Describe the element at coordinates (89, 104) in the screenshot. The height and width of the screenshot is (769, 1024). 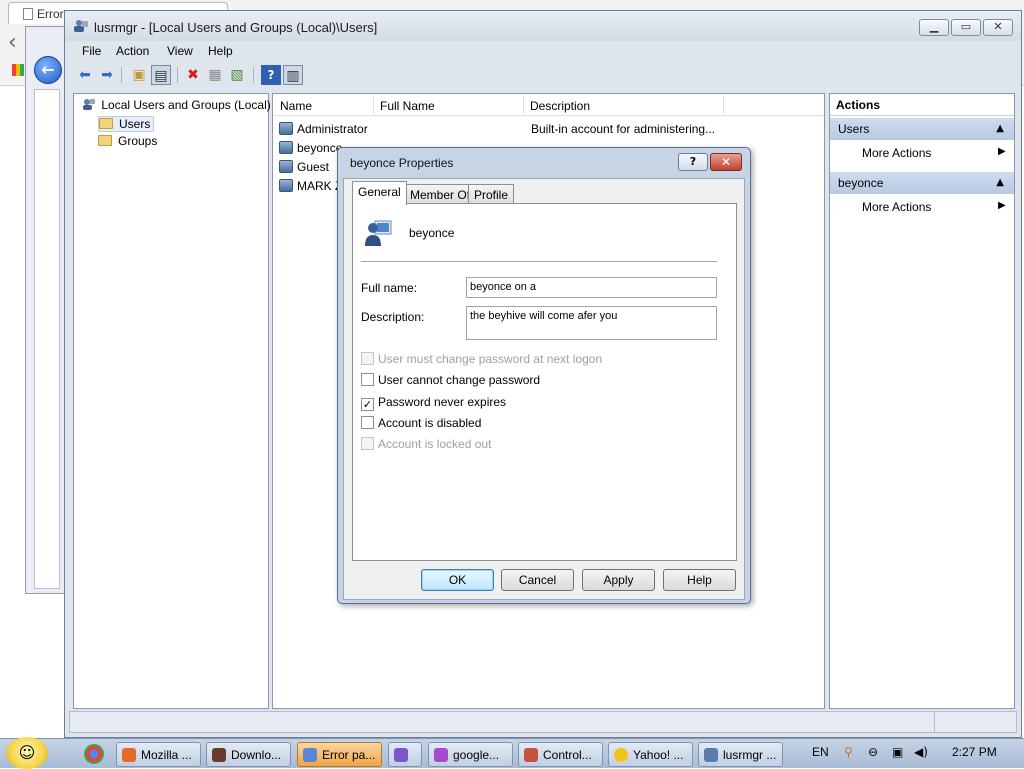
I see `users-group-icon` at that location.